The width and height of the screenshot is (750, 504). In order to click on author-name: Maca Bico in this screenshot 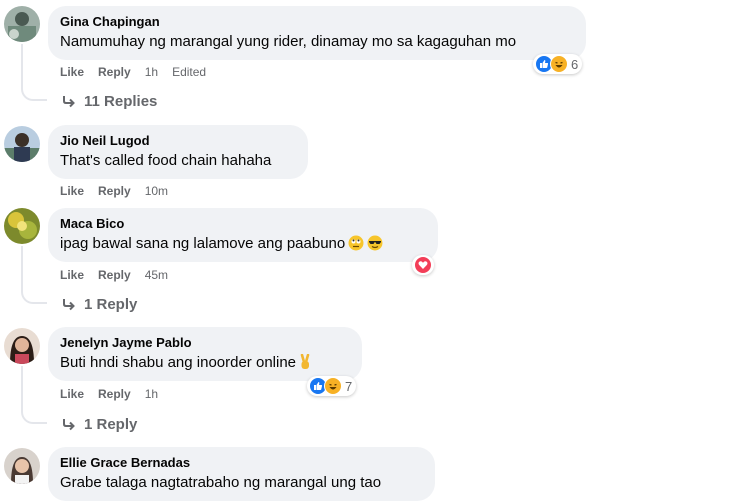, I will do `click(243, 224)`.